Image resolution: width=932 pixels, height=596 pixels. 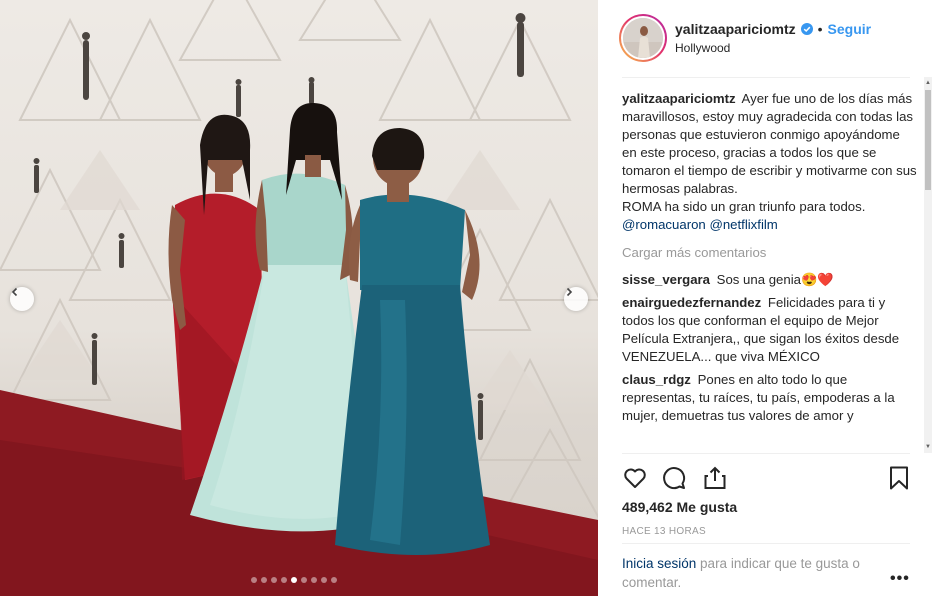 I want to click on avatar-picture, so click(x=643, y=38).